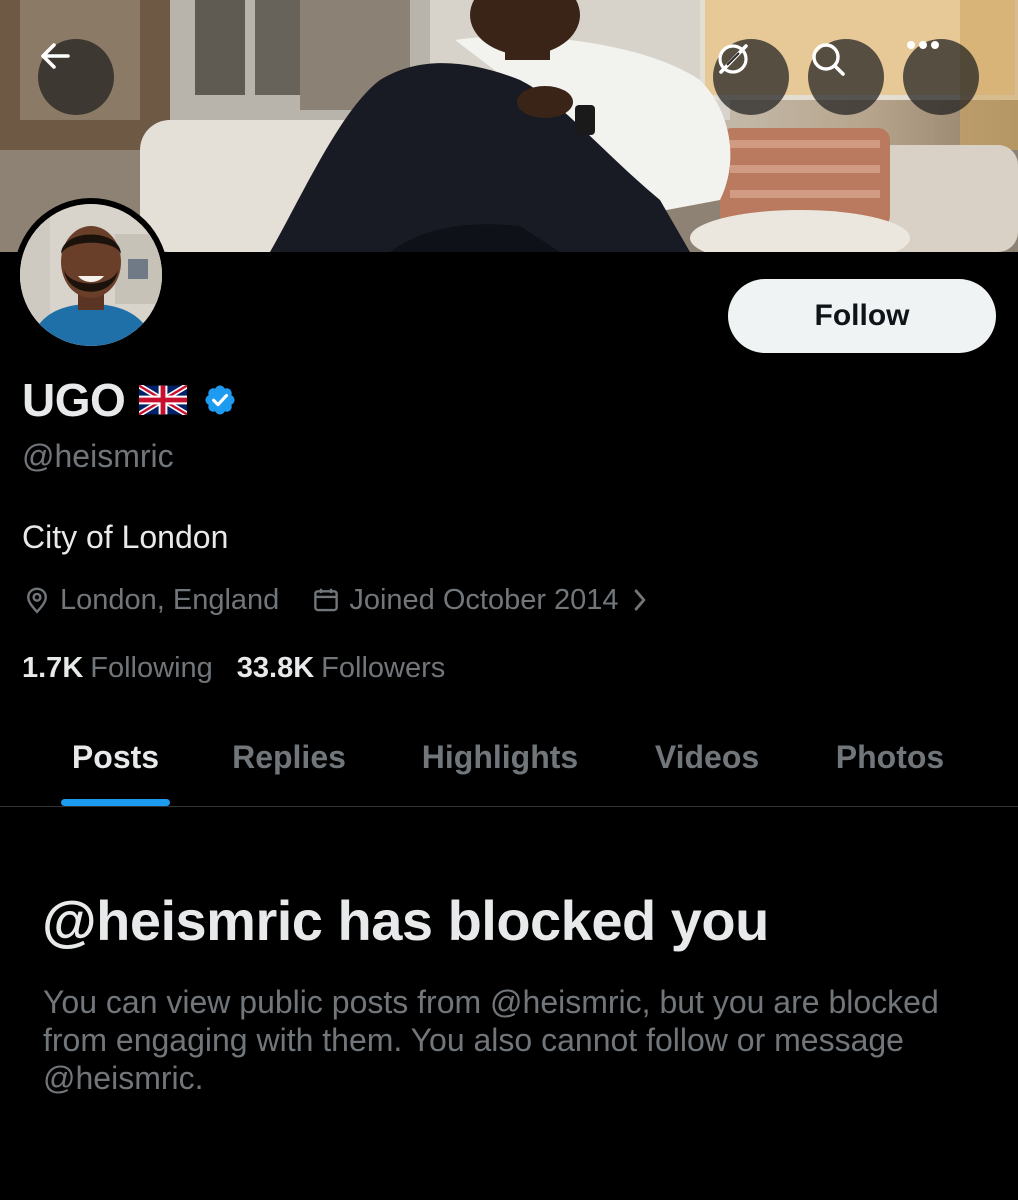  What do you see at coordinates (233, 668) in the screenshot?
I see `follow-stats: 1.7K Following 33.8K Followers` at bounding box center [233, 668].